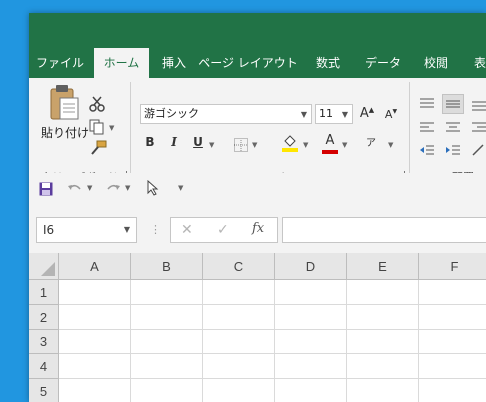 The width and height of the screenshot is (486, 402). I want to click on tab-page-layout: ページ レイアウト, so click(248, 63).